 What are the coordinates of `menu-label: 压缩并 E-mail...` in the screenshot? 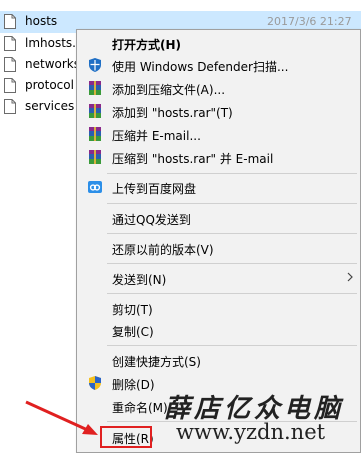 It's located at (156, 136).